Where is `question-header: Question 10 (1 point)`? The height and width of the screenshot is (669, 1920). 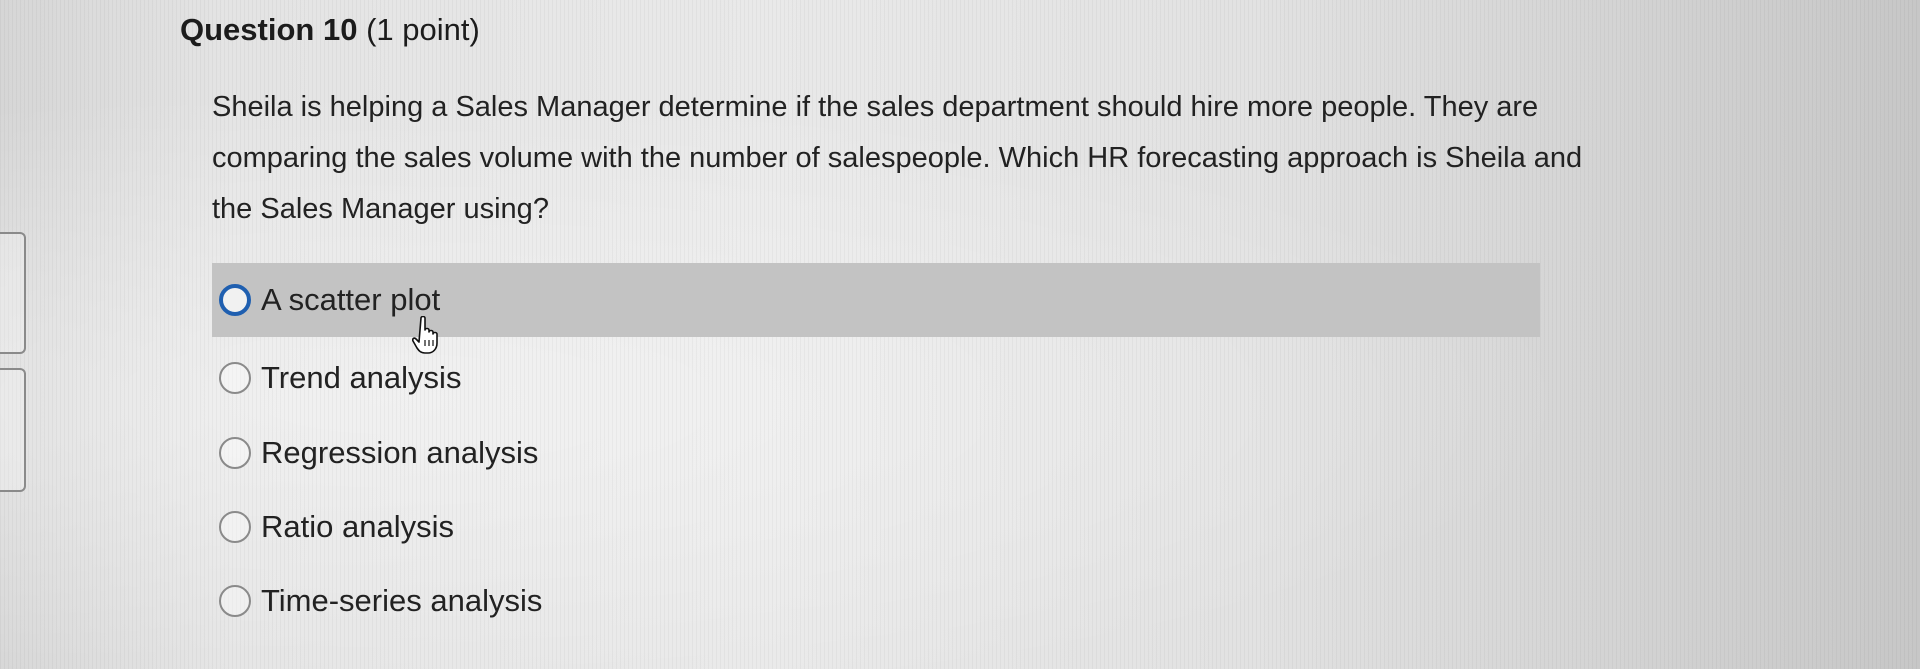 question-header: Question 10 (1 point) is located at coordinates (330, 30).